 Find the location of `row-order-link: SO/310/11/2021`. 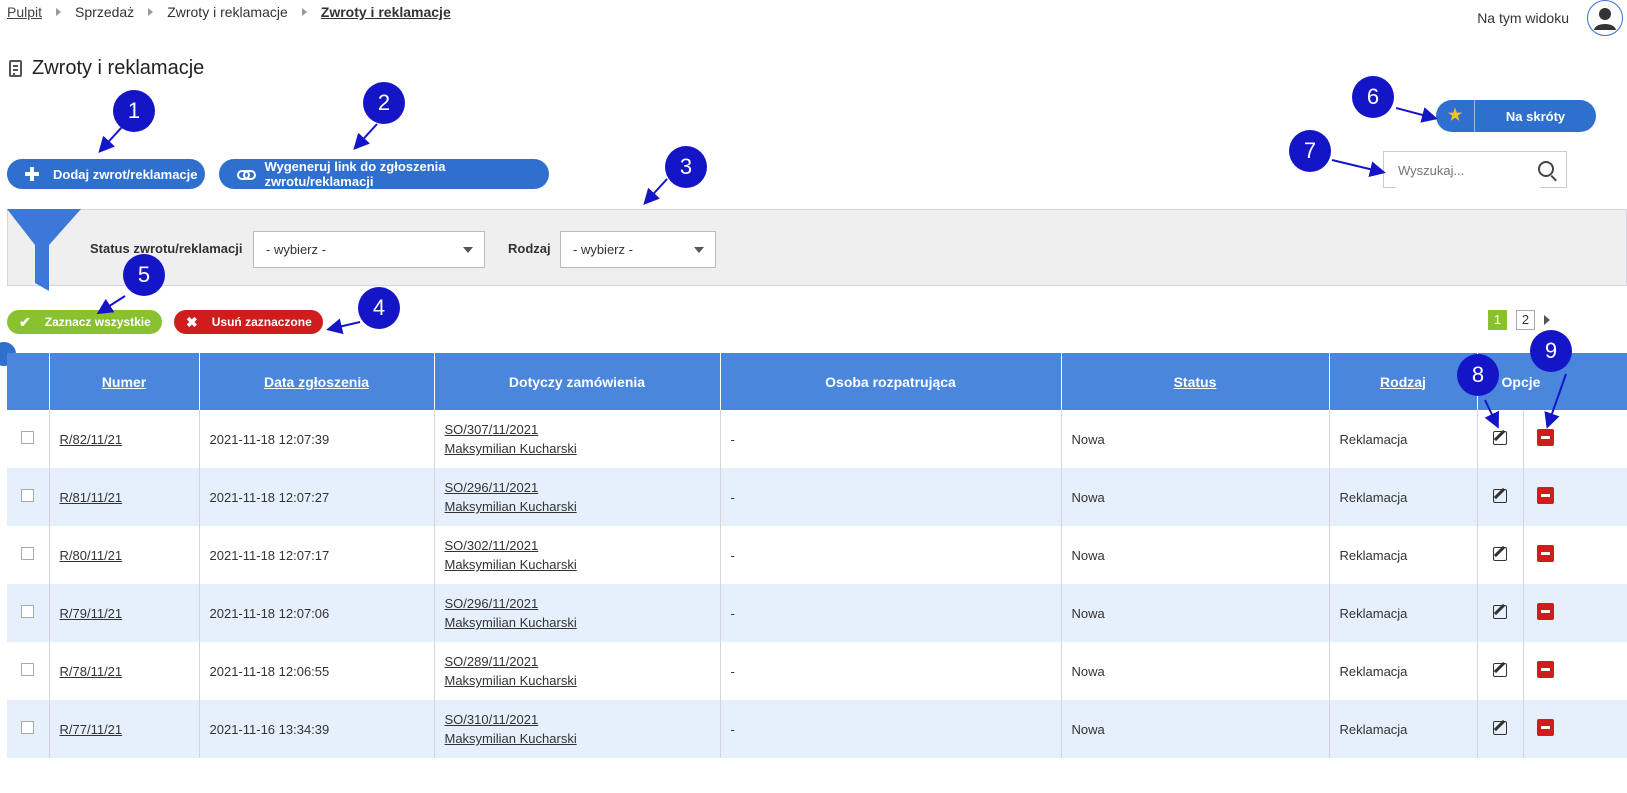

row-order-link: SO/310/11/2021 is located at coordinates (577, 719).